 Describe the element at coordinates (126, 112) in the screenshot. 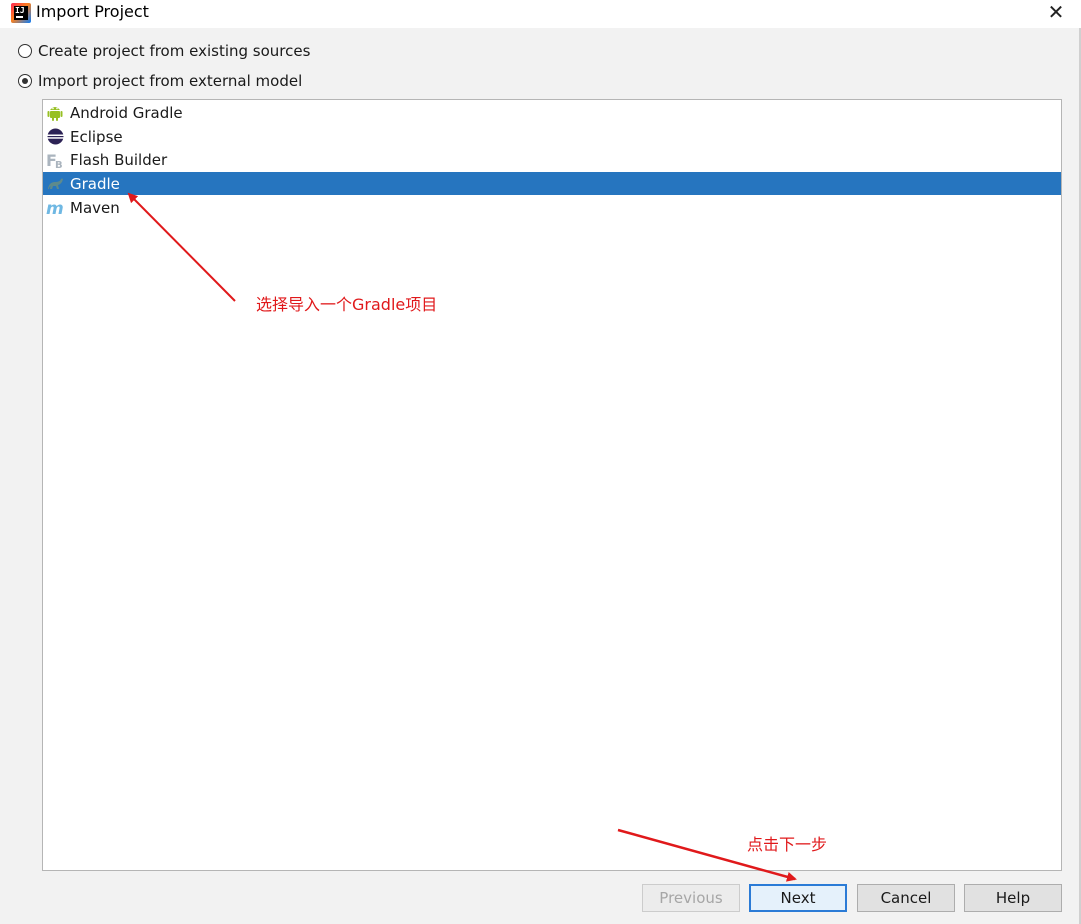

I see `list-item-label: Android Gradle` at that location.